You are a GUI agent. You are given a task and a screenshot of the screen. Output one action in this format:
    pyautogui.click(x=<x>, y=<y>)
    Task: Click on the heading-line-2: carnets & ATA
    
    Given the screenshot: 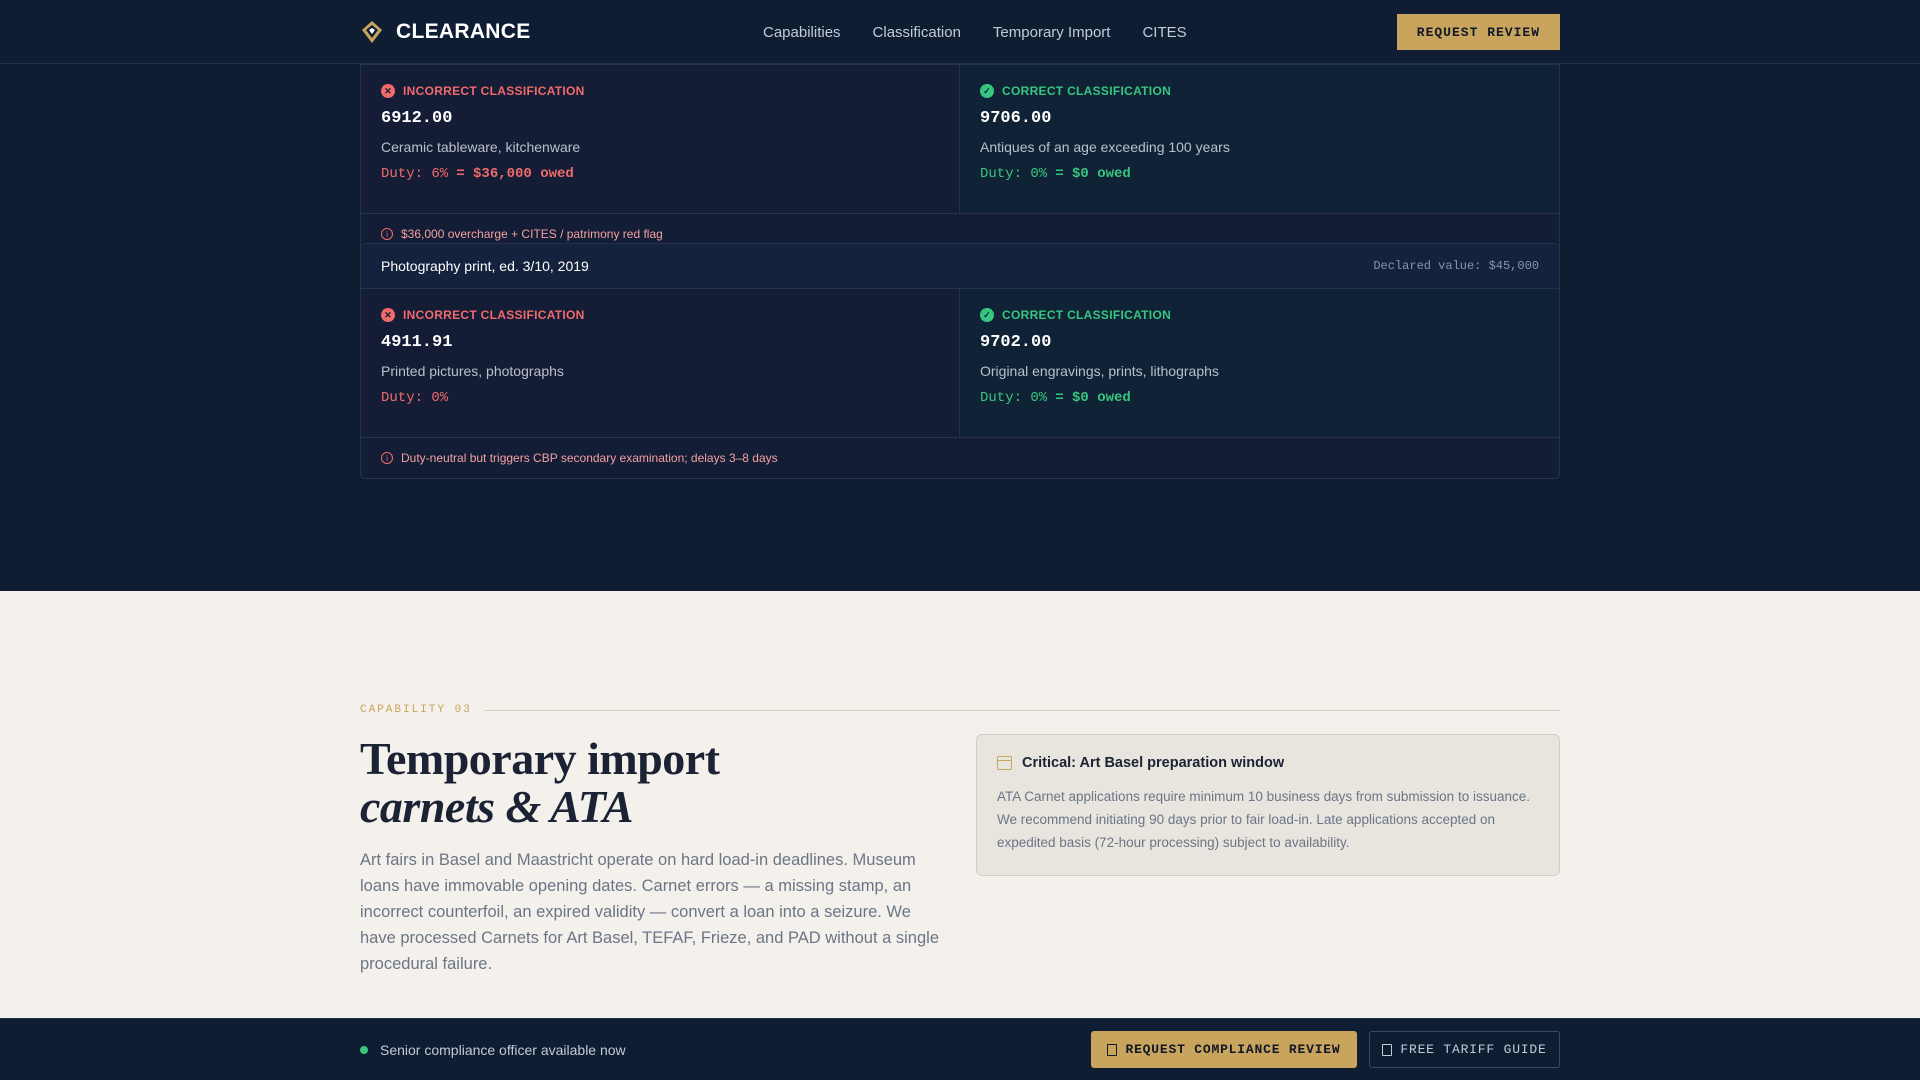 What is the action you would take?
    pyautogui.click(x=496, y=806)
    